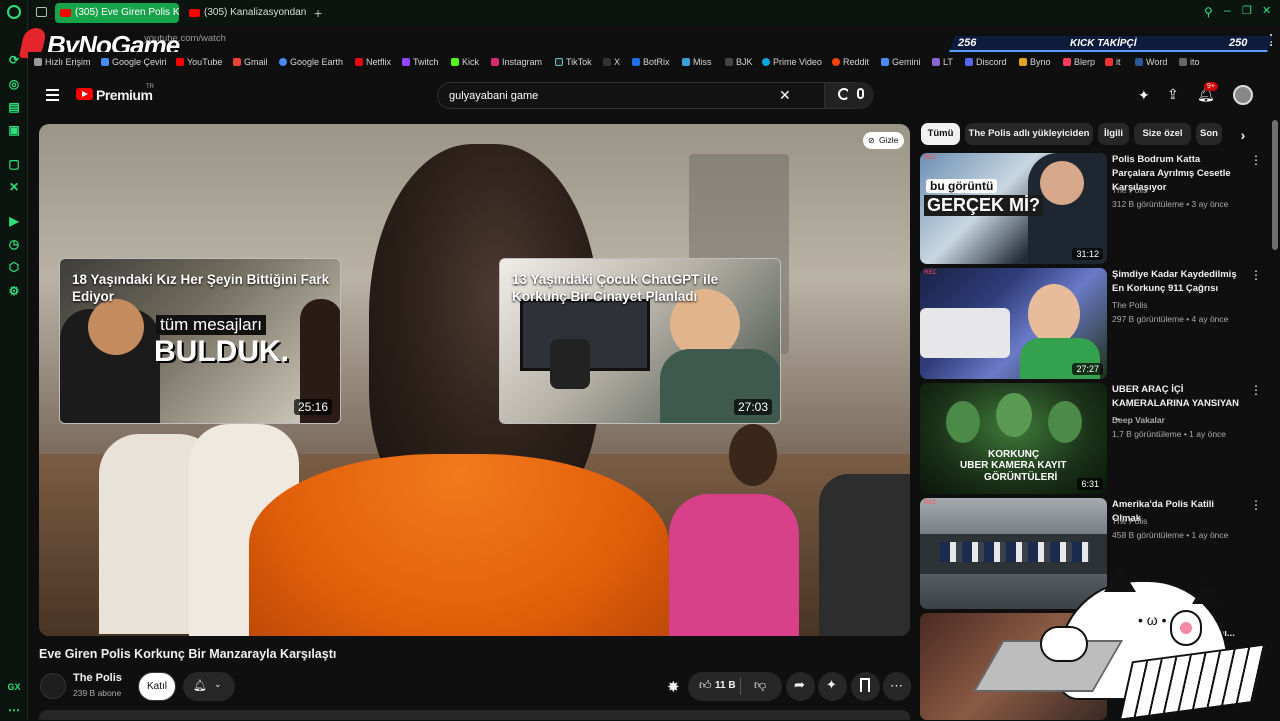  Describe the element at coordinates (318, 13) in the screenshot. I see `new-tab-icon: +` at that location.